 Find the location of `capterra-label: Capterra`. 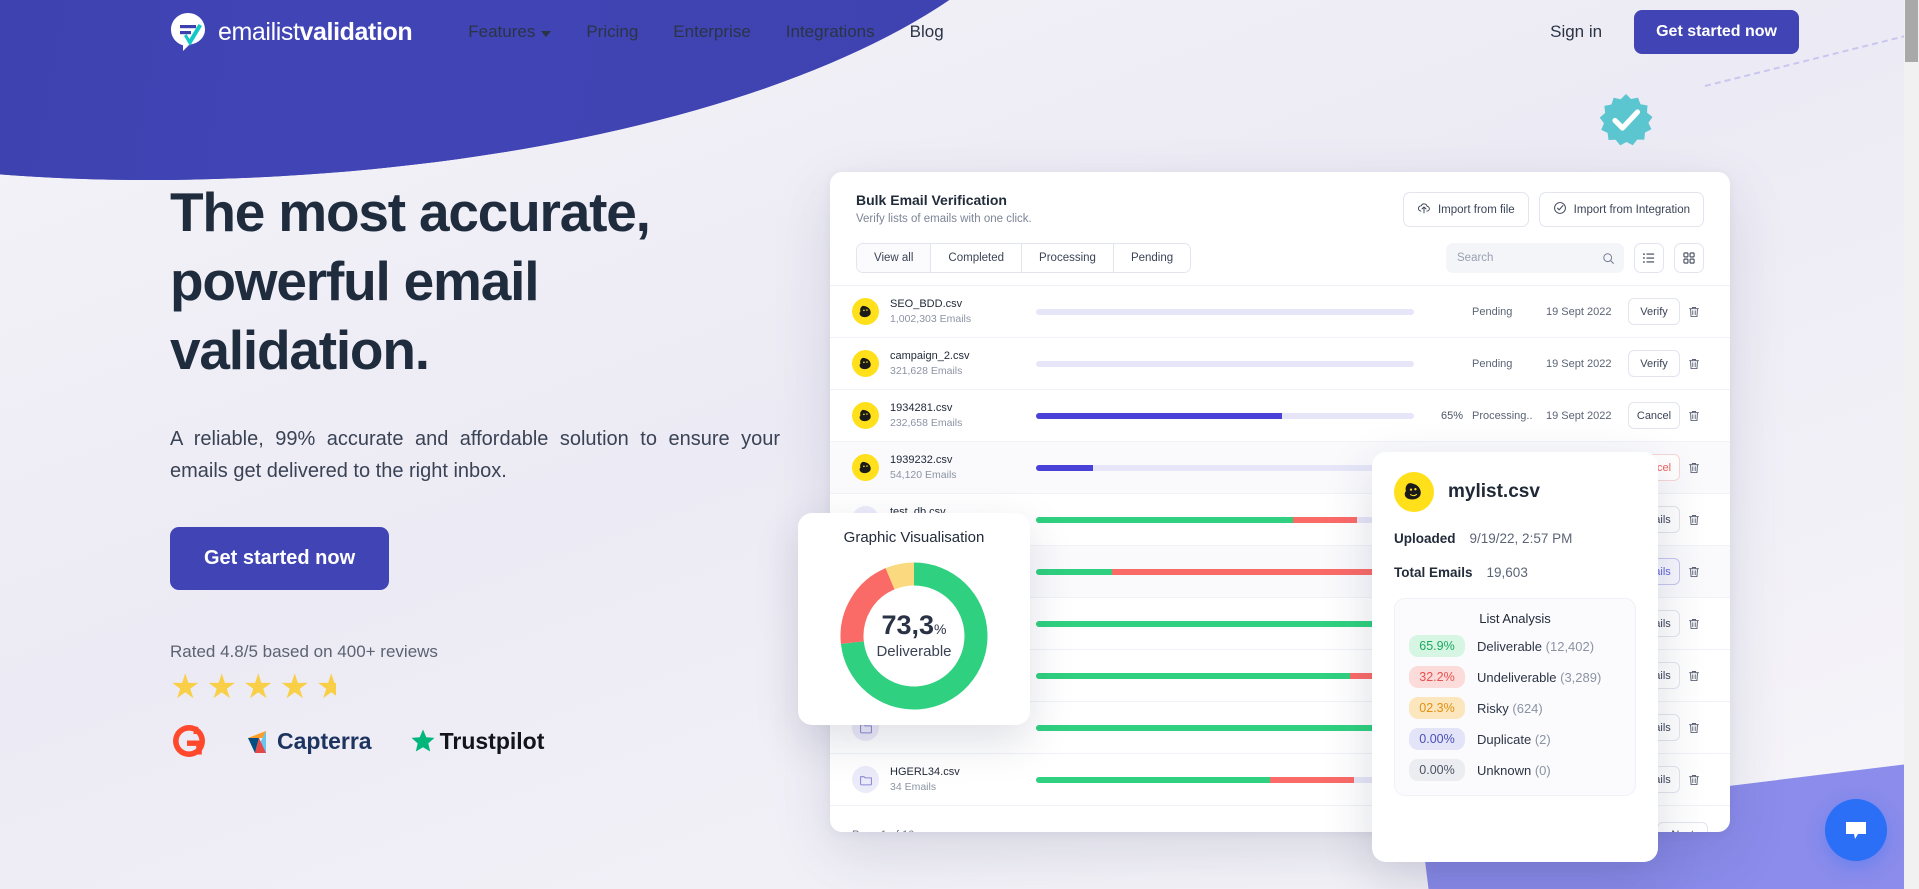

capterra-label: Capterra is located at coordinates (324, 740).